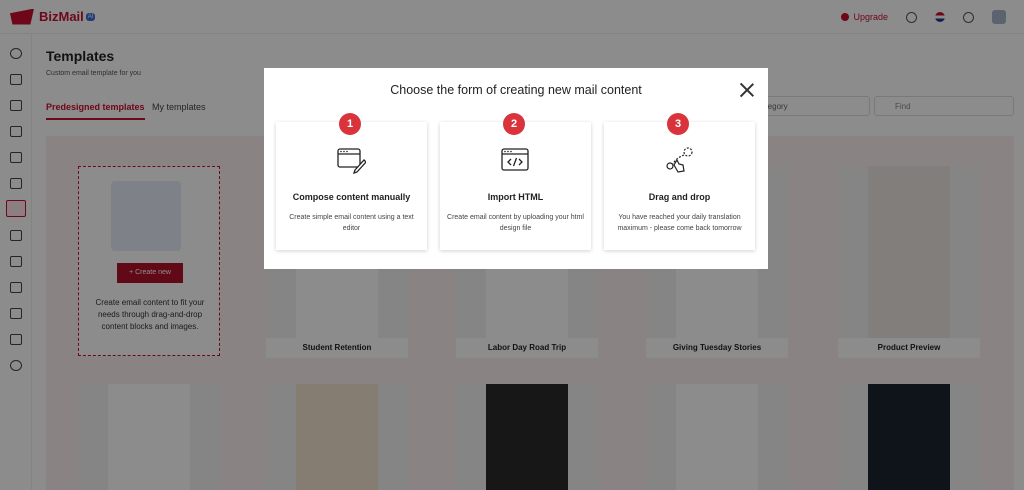 Image resolution: width=1024 pixels, height=490 pixels. What do you see at coordinates (350, 124) in the screenshot?
I see `step-number-badge: 1` at bounding box center [350, 124].